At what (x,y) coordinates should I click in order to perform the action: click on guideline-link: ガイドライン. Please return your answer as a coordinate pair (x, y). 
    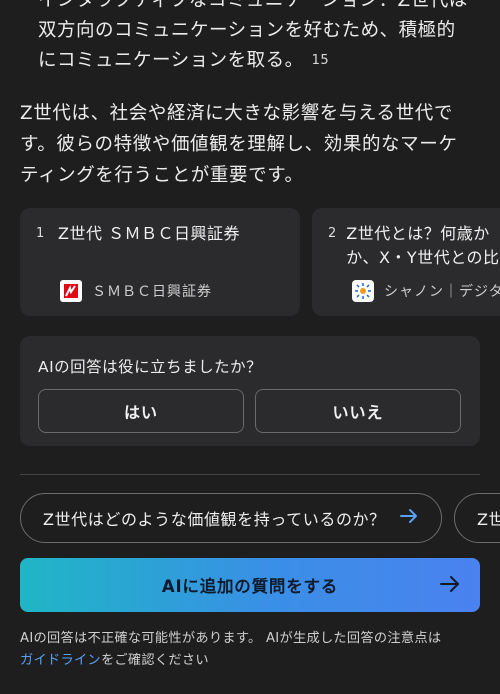
    Looking at the image, I should click on (60, 660).